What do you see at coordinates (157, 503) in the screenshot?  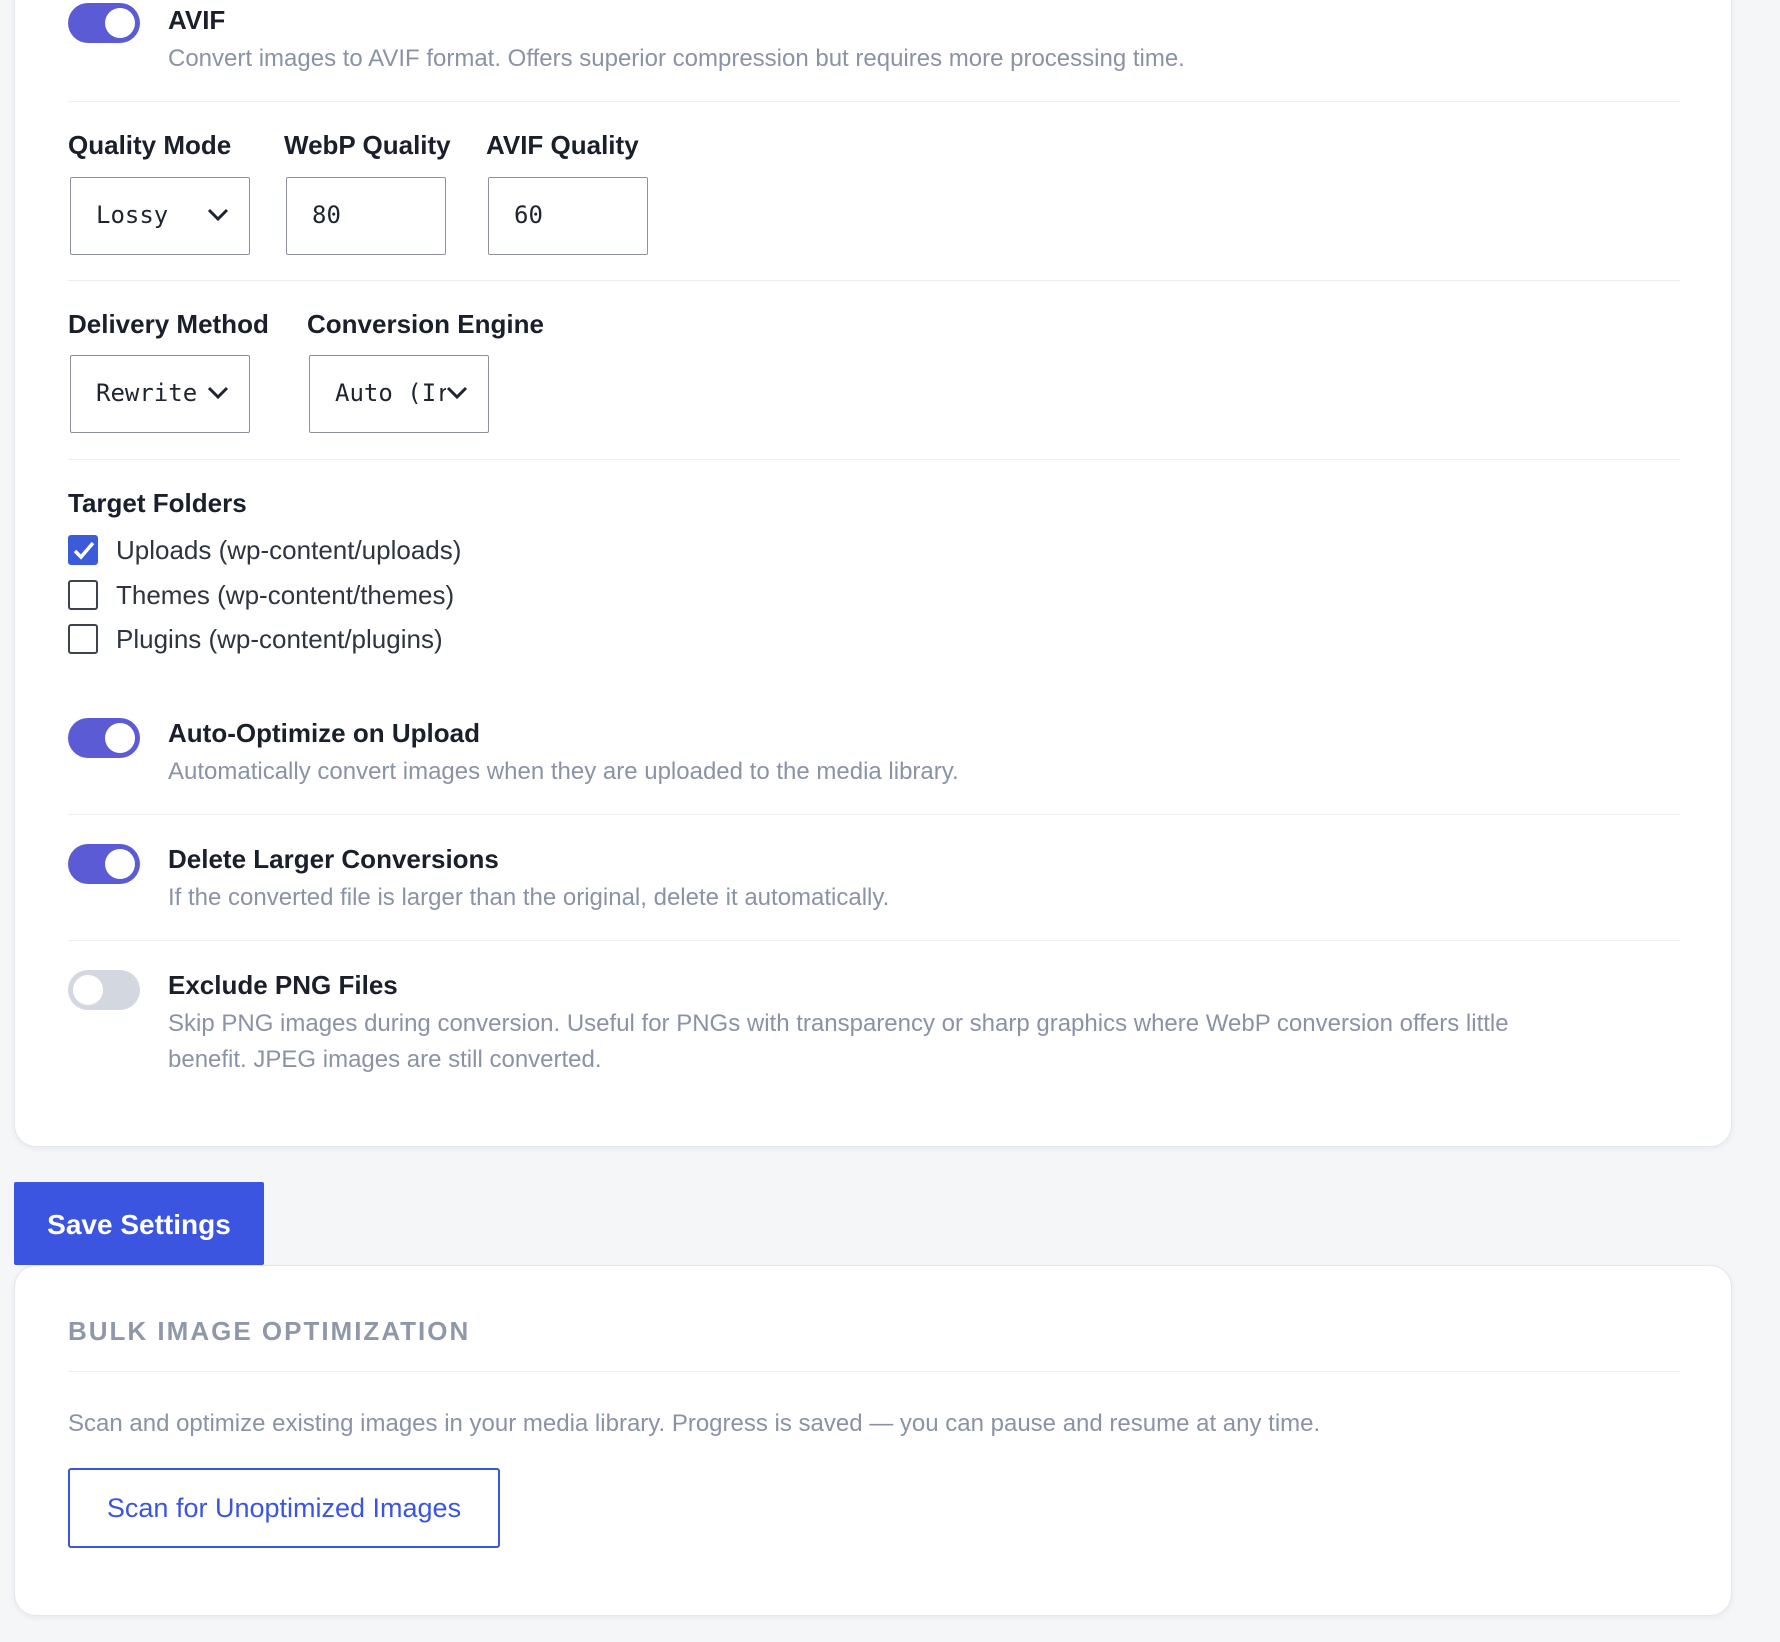 I see `target-folders-label: Target Folders` at bounding box center [157, 503].